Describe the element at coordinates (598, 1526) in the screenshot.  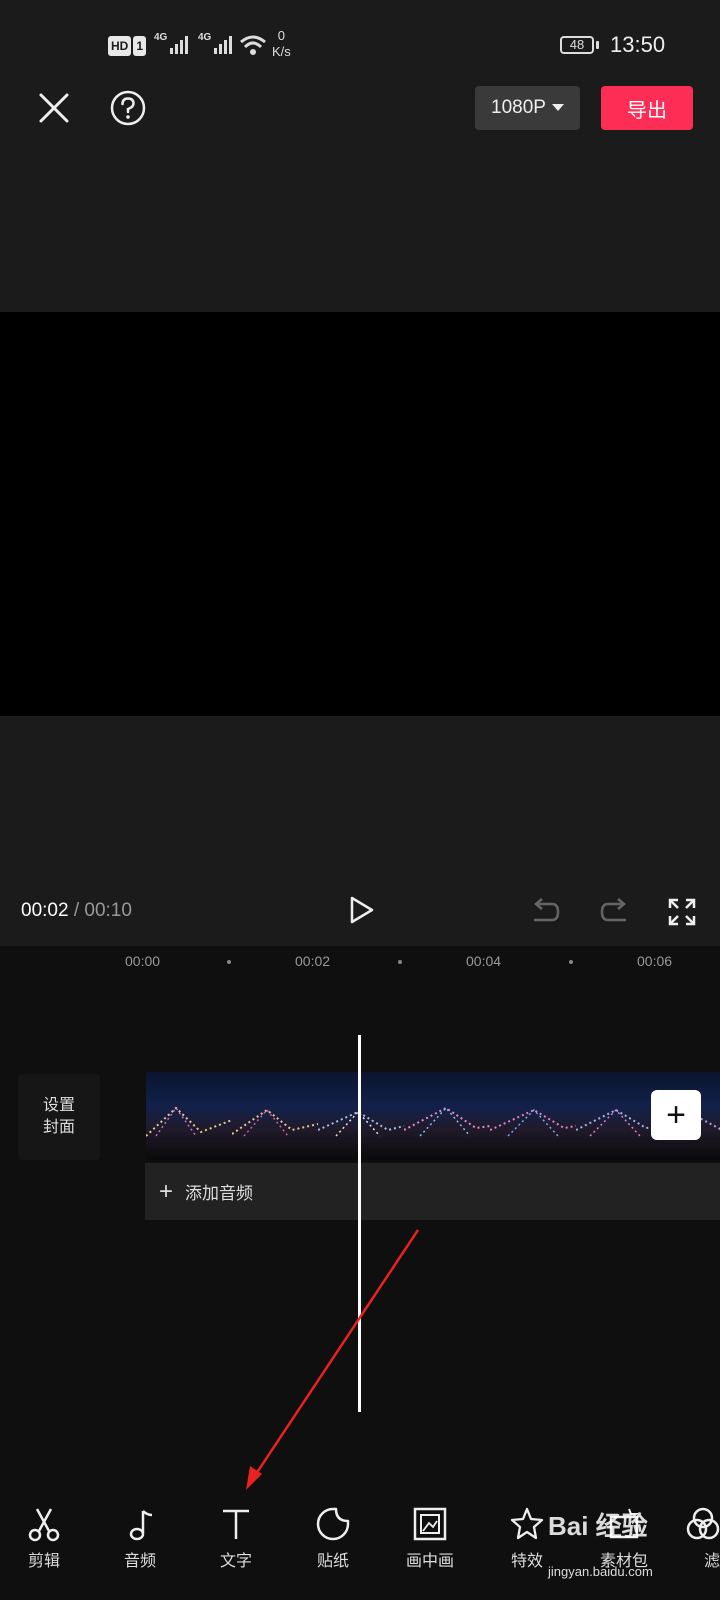
I see `watermark-brand: Bai 经验` at that location.